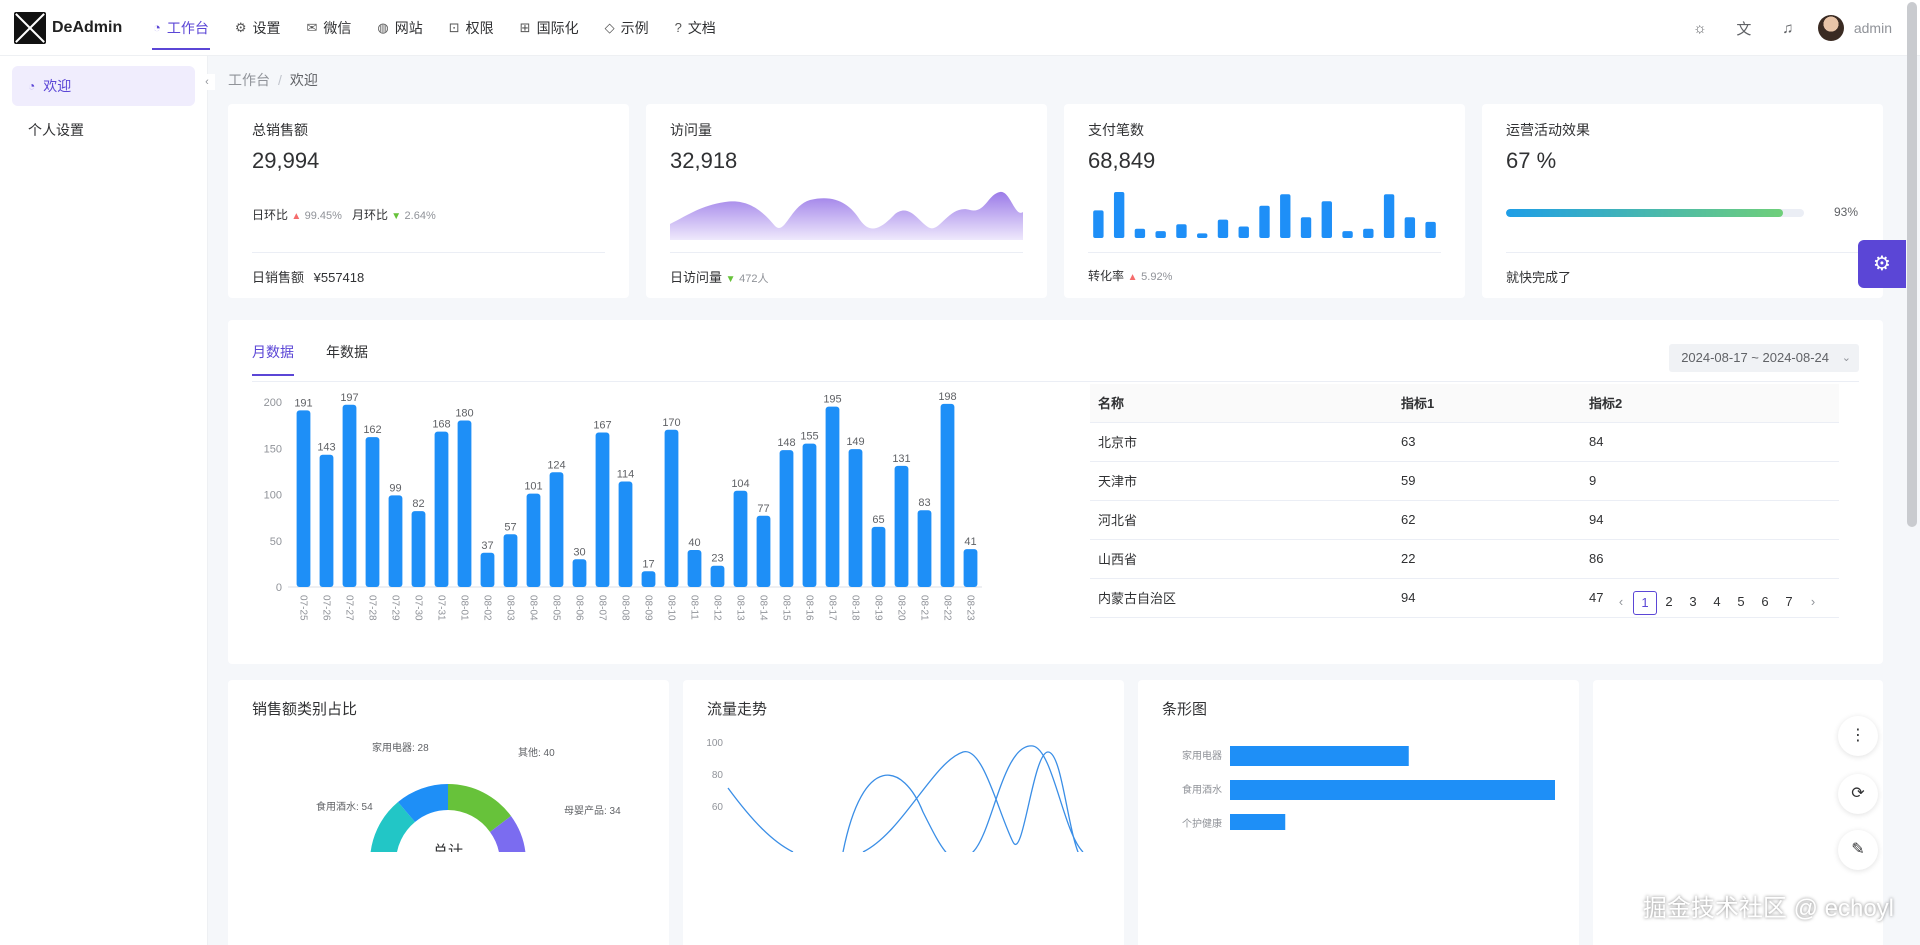  Describe the element at coordinates (648, 564) in the screenshot. I see `data-label: 17` at that location.